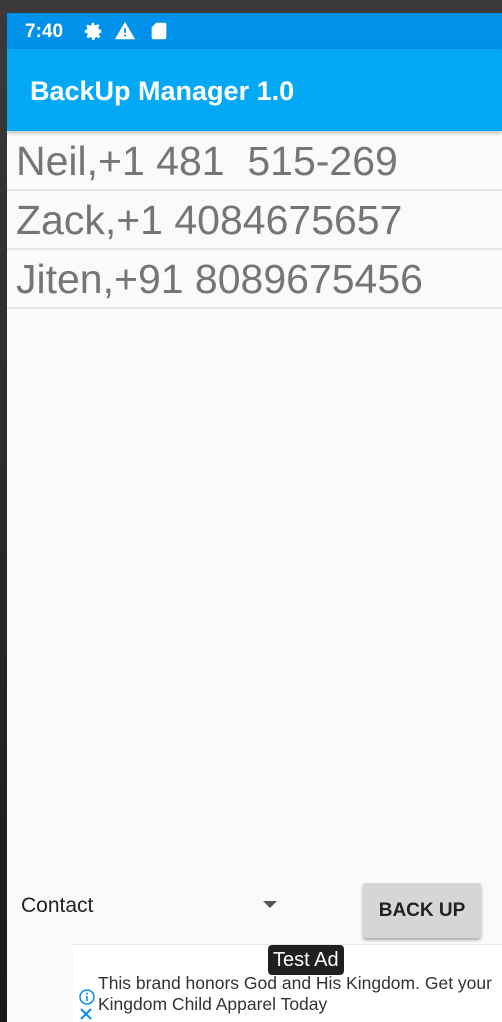 Image resolution: width=502 pixels, height=1022 pixels. I want to click on sd-card-icon, so click(159, 31).